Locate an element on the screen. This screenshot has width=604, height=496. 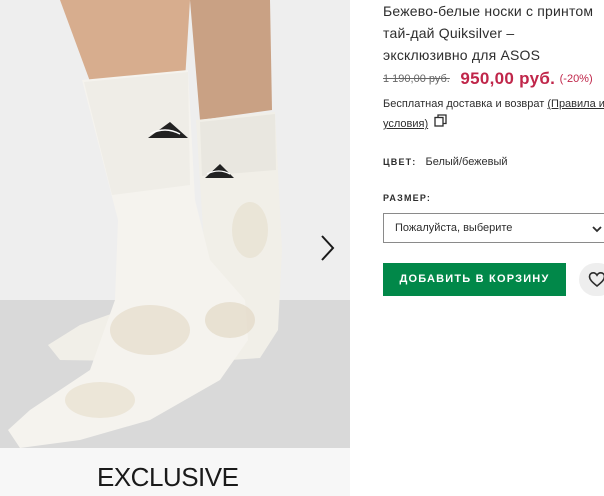
terms-link-continued: условия) is located at coordinates (405, 124).